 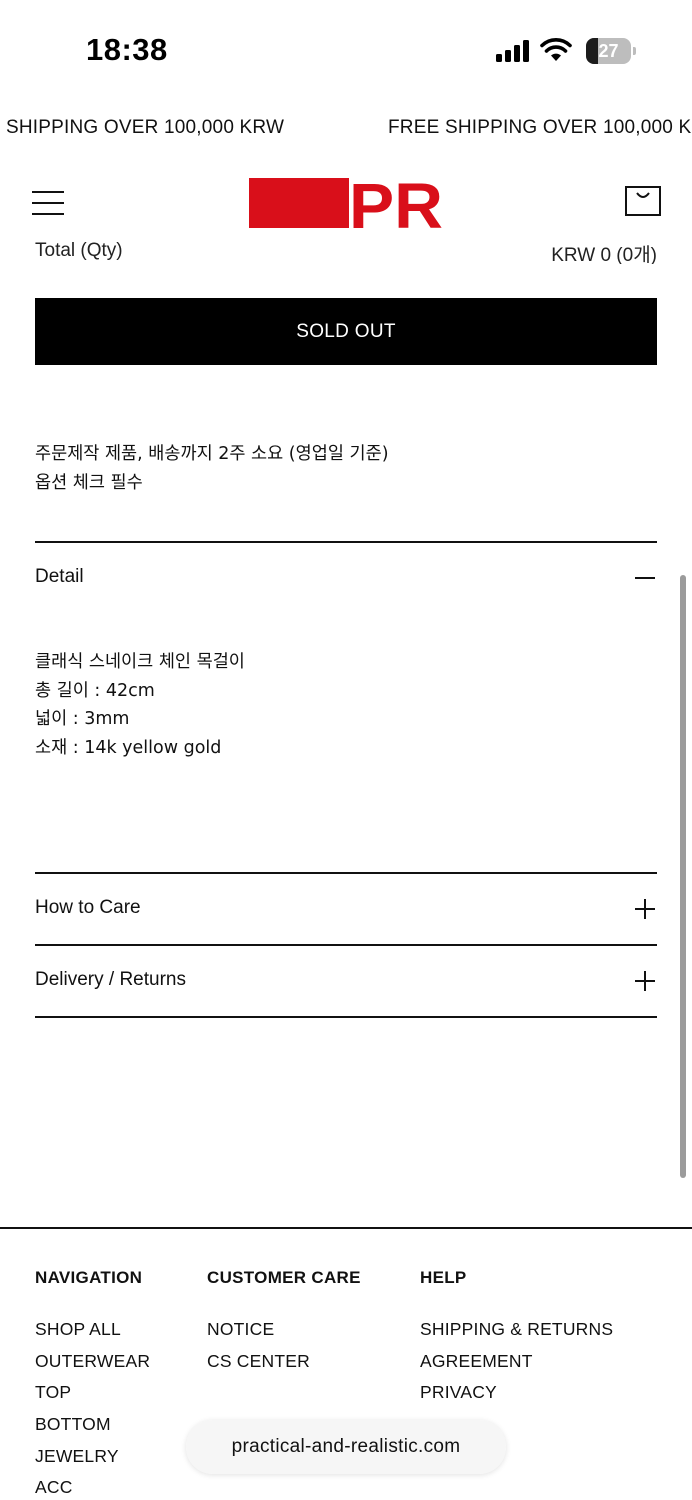 What do you see at coordinates (516, 1366) in the screenshot?
I see `footer-link-agreement: AGREEMENT` at bounding box center [516, 1366].